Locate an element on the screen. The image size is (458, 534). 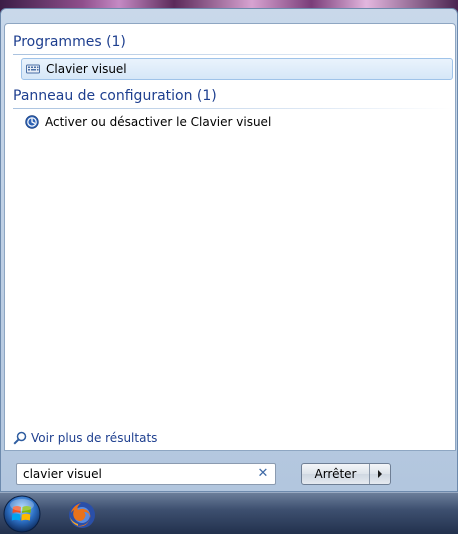
result-item-label: Clavier visuel is located at coordinates (86, 69).